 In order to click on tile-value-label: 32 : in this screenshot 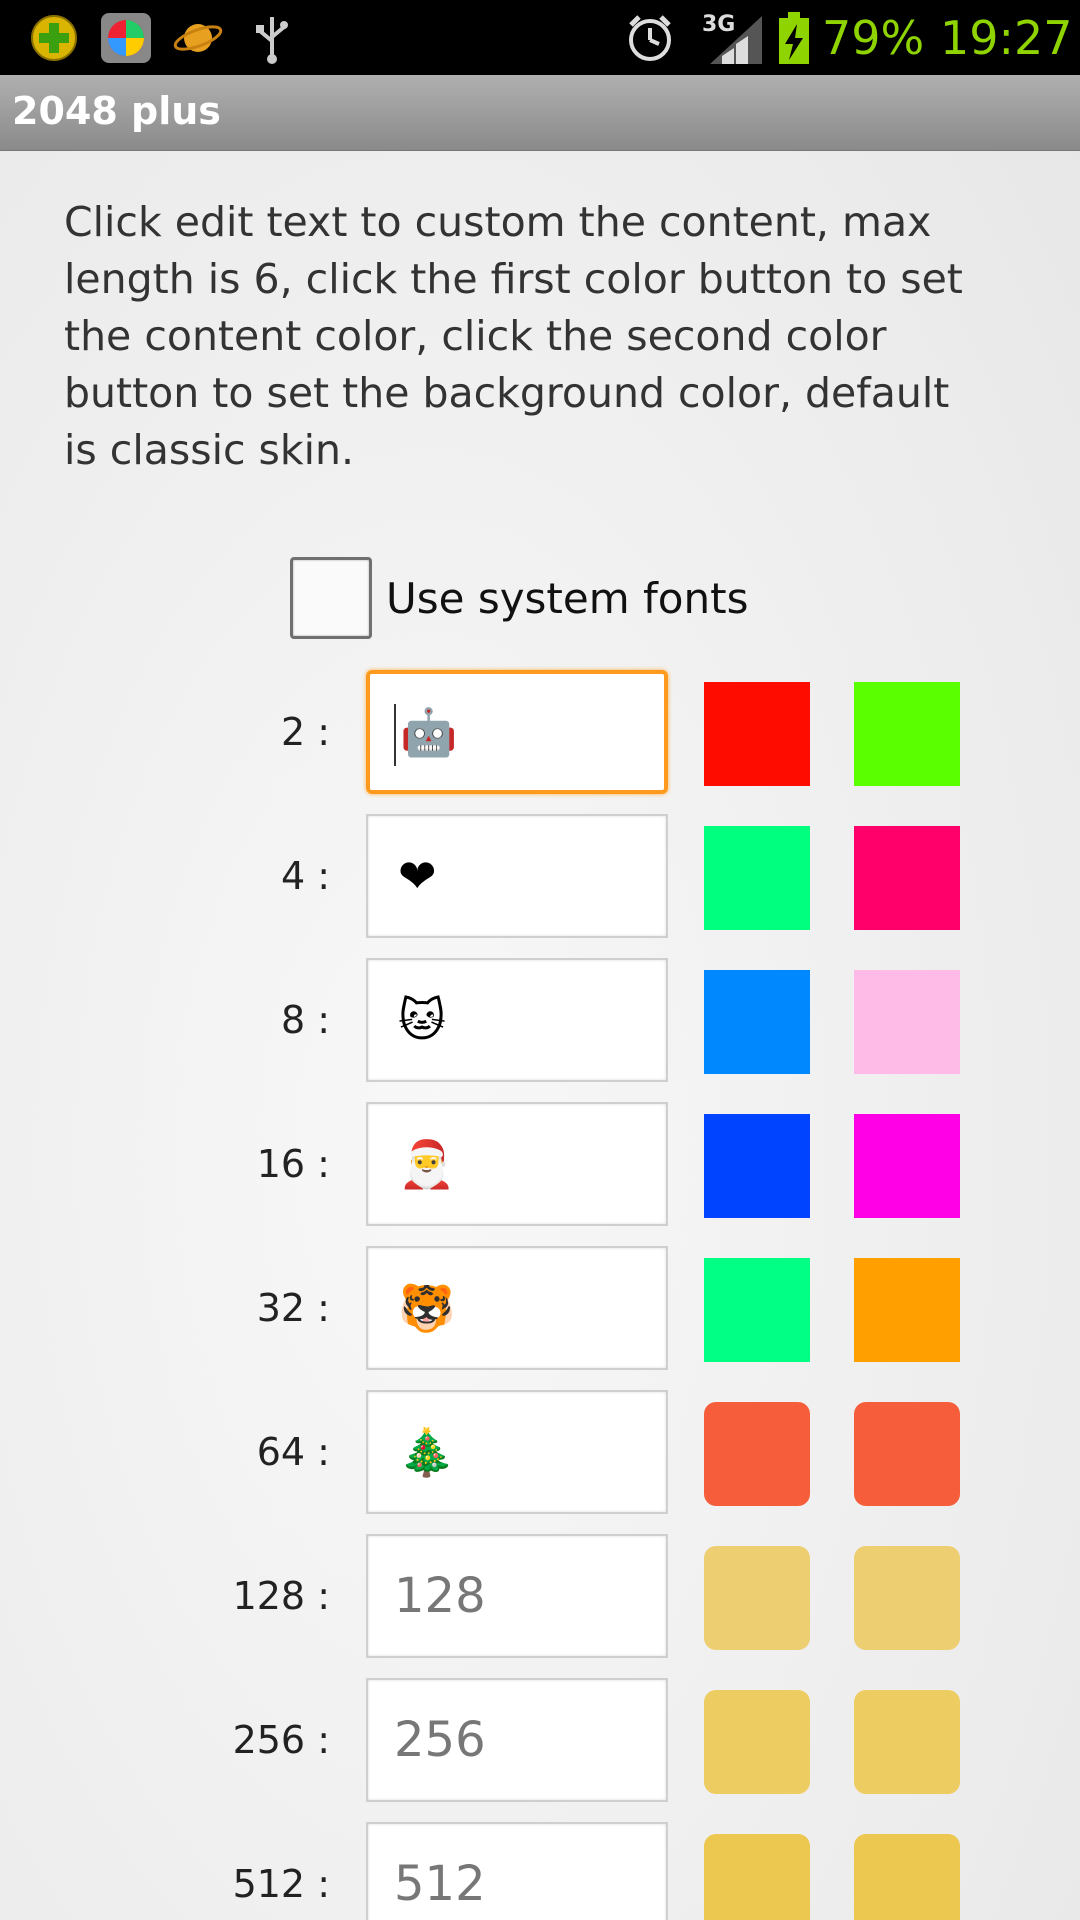, I will do `click(293, 1308)`.